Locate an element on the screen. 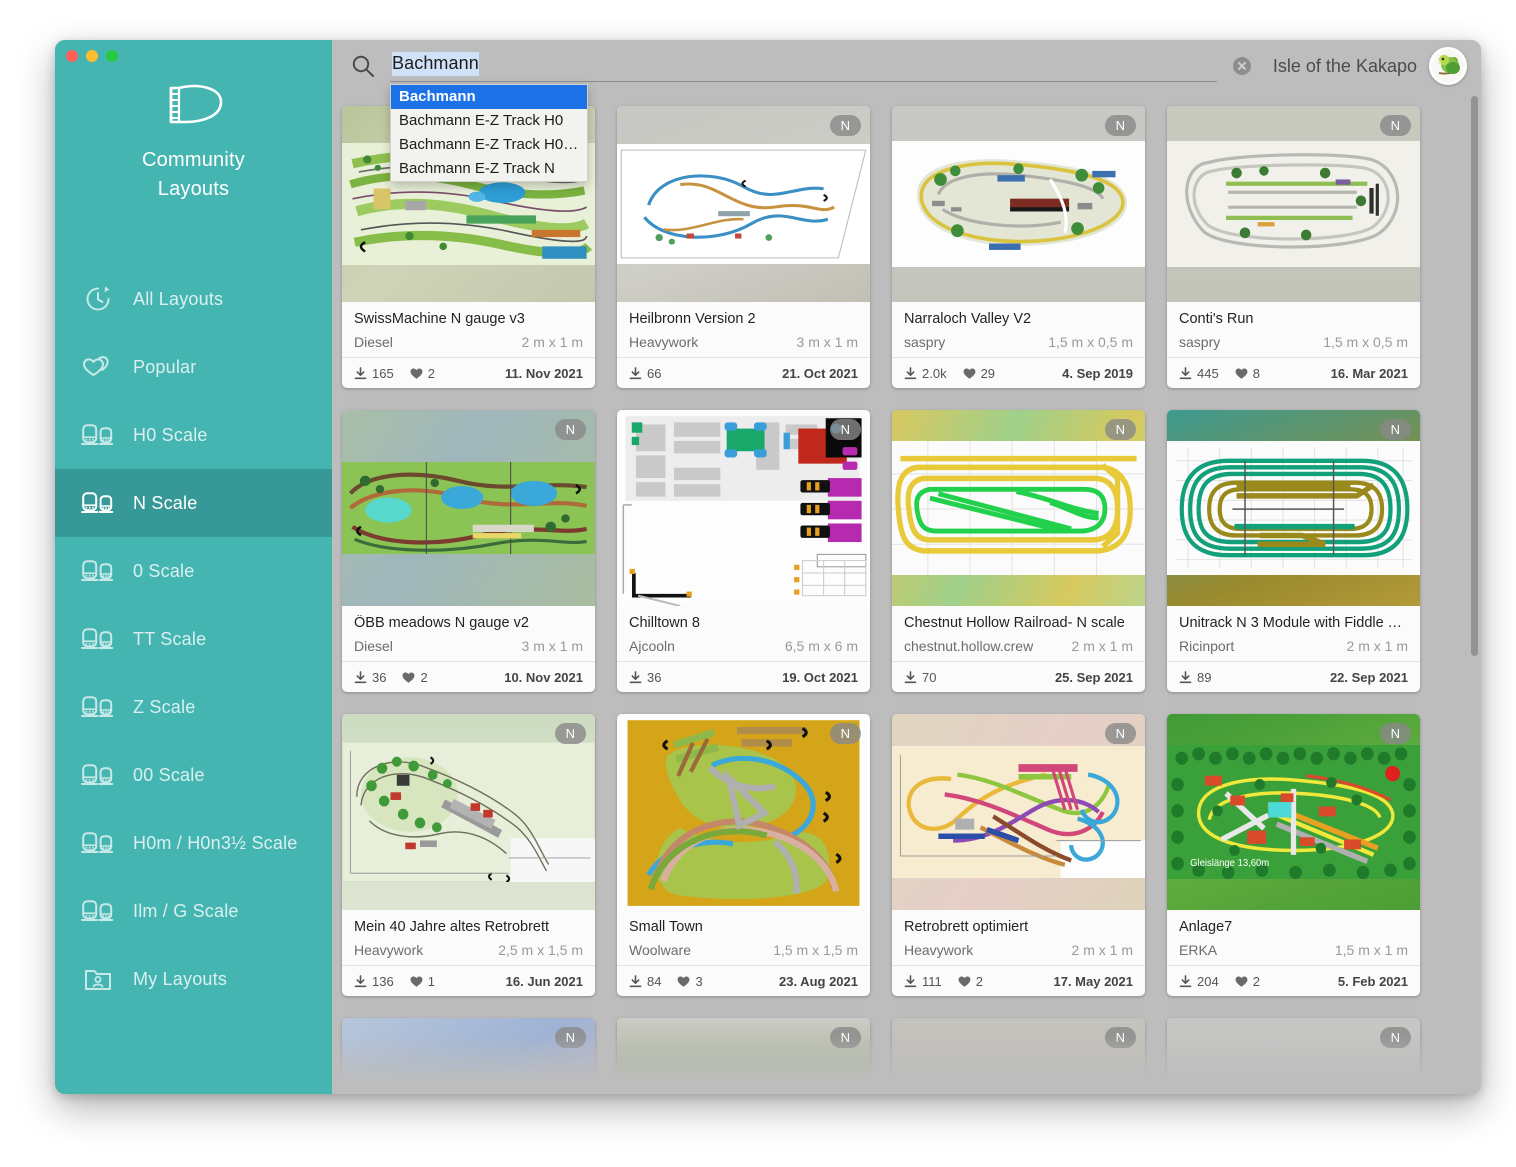  search-field-wrapper: Bachmann is located at coordinates (803, 66).